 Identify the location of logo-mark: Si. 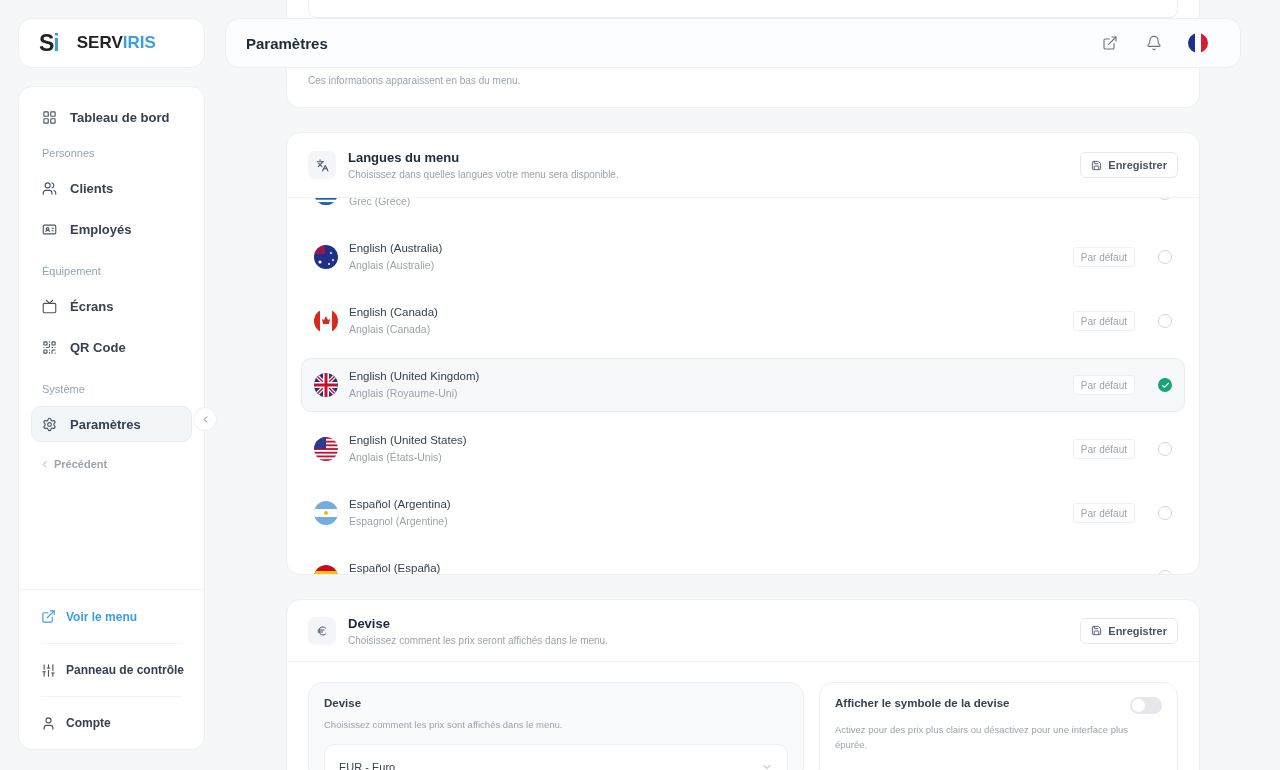
(49, 43).